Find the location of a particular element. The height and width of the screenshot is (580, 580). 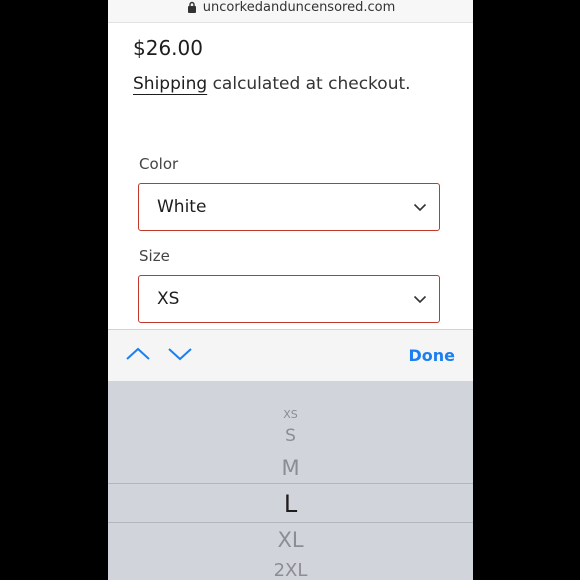

picker-option-s: S is located at coordinates (290, 436).